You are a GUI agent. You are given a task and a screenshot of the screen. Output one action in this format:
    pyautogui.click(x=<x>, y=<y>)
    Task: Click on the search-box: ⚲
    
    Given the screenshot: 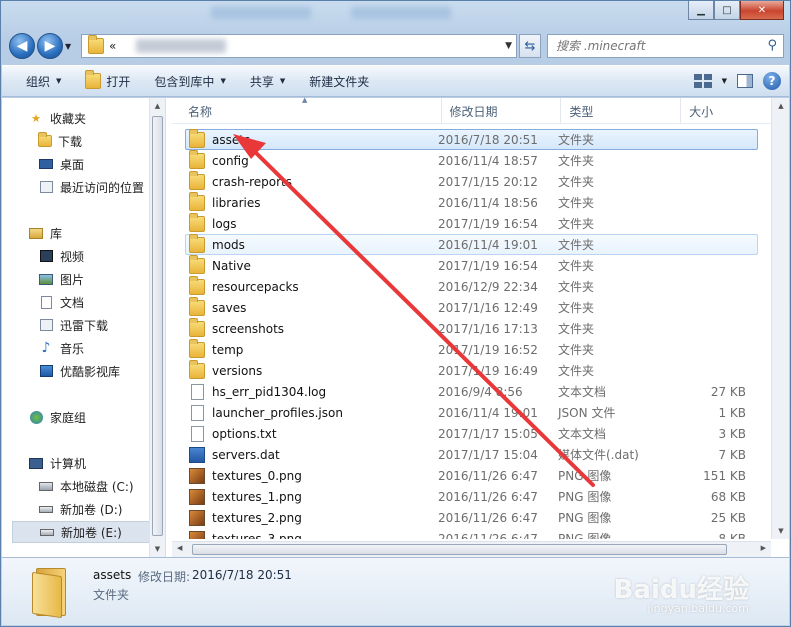 What is the action you would take?
    pyautogui.click(x=665, y=46)
    